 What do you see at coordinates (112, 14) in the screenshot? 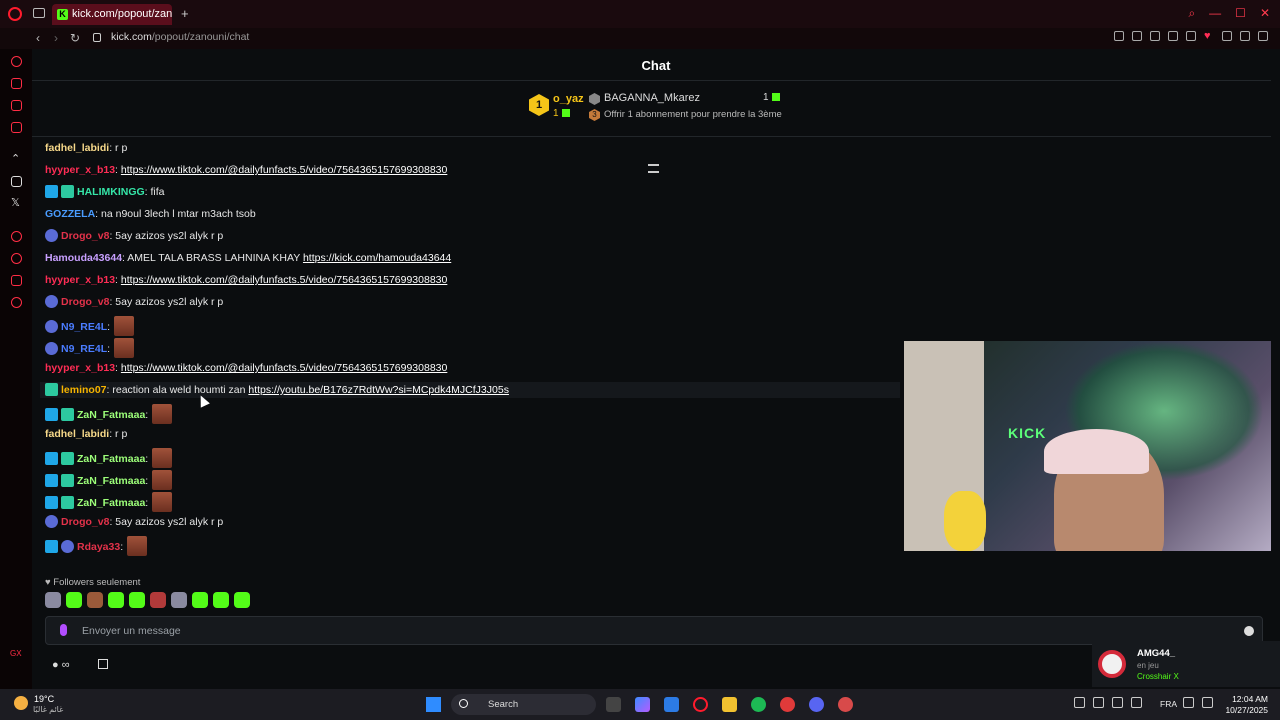
I see `browser-tab: K kick.com/popout/zanouni` at bounding box center [112, 14].